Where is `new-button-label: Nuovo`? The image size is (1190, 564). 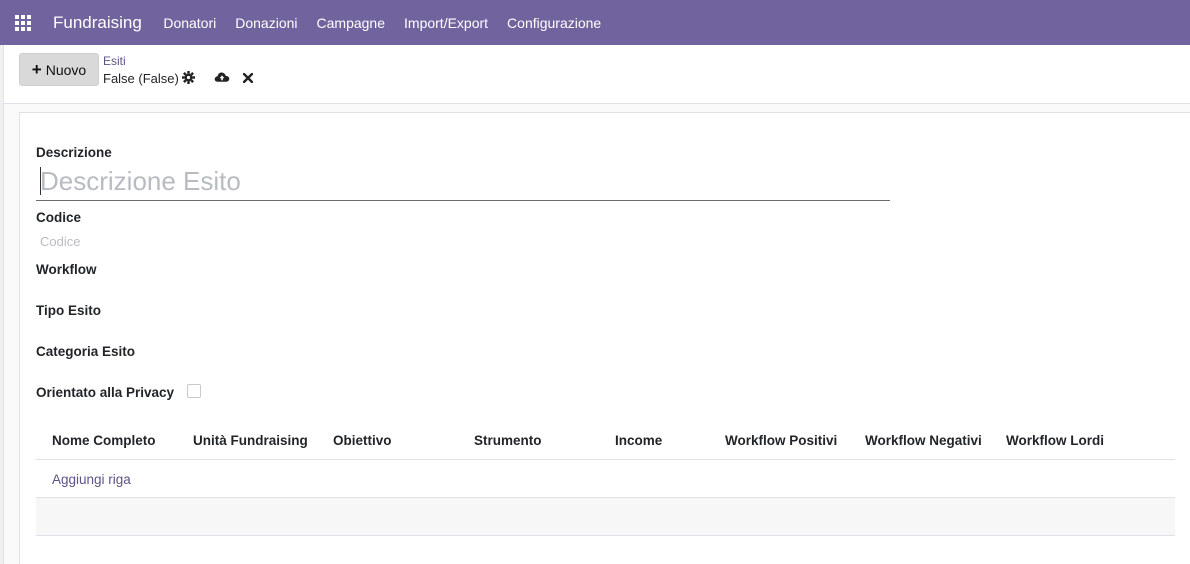 new-button-label: Nuovo is located at coordinates (66, 69).